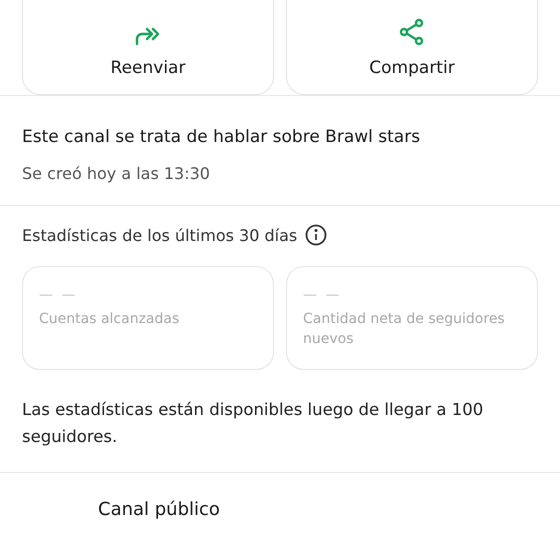  Describe the element at coordinates (222, 137) in the screenshot. I see `channel-description: Este canal se trata de hablar sobre Brawl stars` at that location.